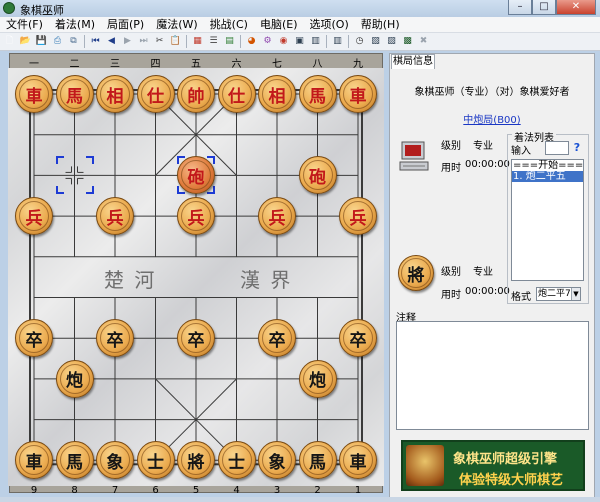 The width and height of the screenshot is (600, 502). I want to click on bottom-level-value: 专业, so click(483, 272).